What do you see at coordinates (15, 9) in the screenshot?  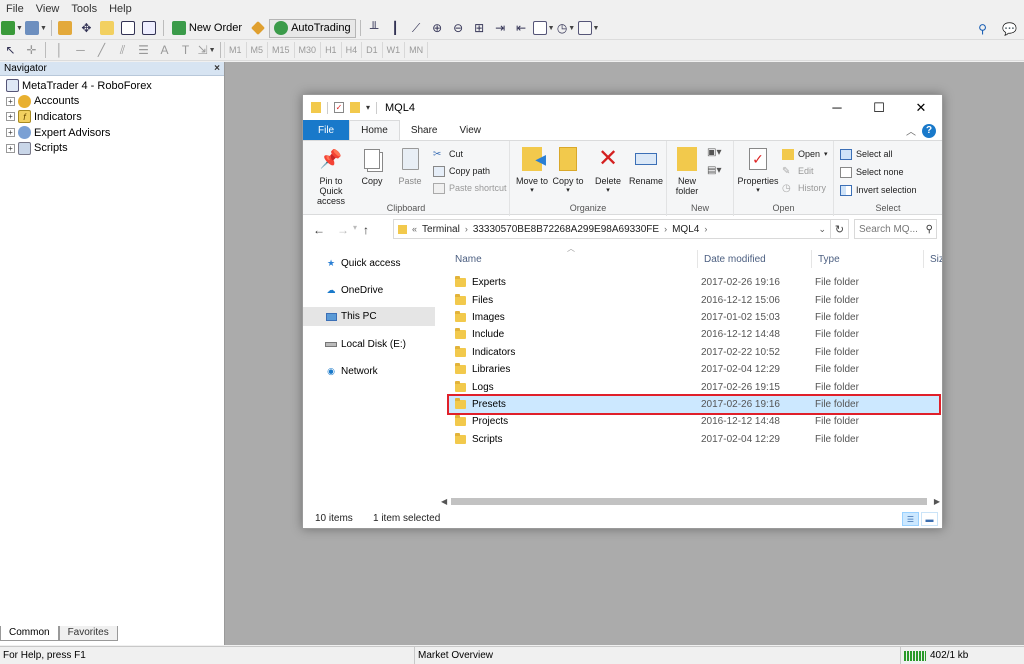 I see `menu-file: File` at bounding box center [15, 9].